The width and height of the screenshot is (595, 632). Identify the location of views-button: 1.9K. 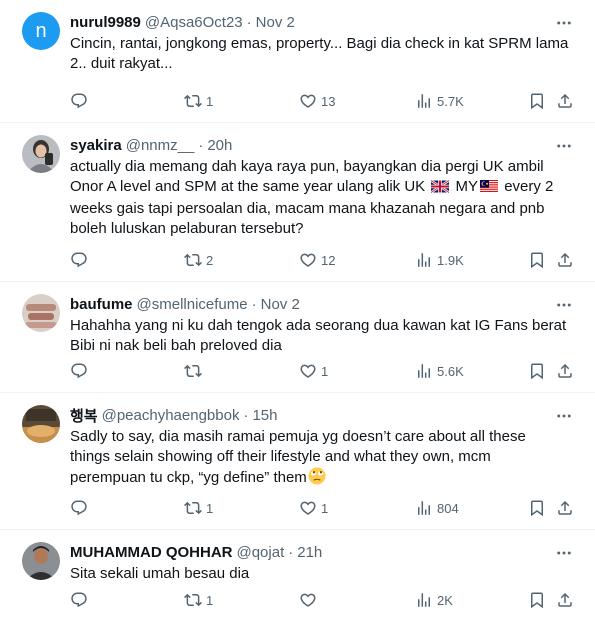
(439, 260).